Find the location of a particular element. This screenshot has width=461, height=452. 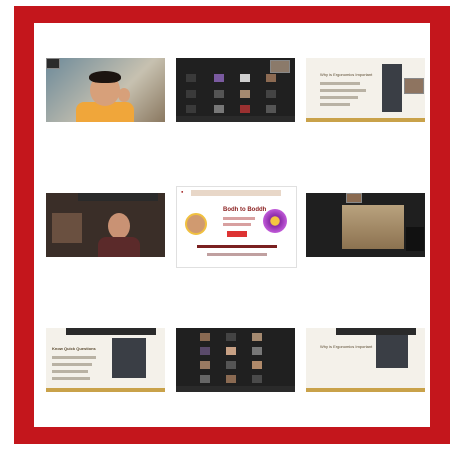

event-poster-tile: ● Bodh to Boddh is located at coordinates (236, 227).